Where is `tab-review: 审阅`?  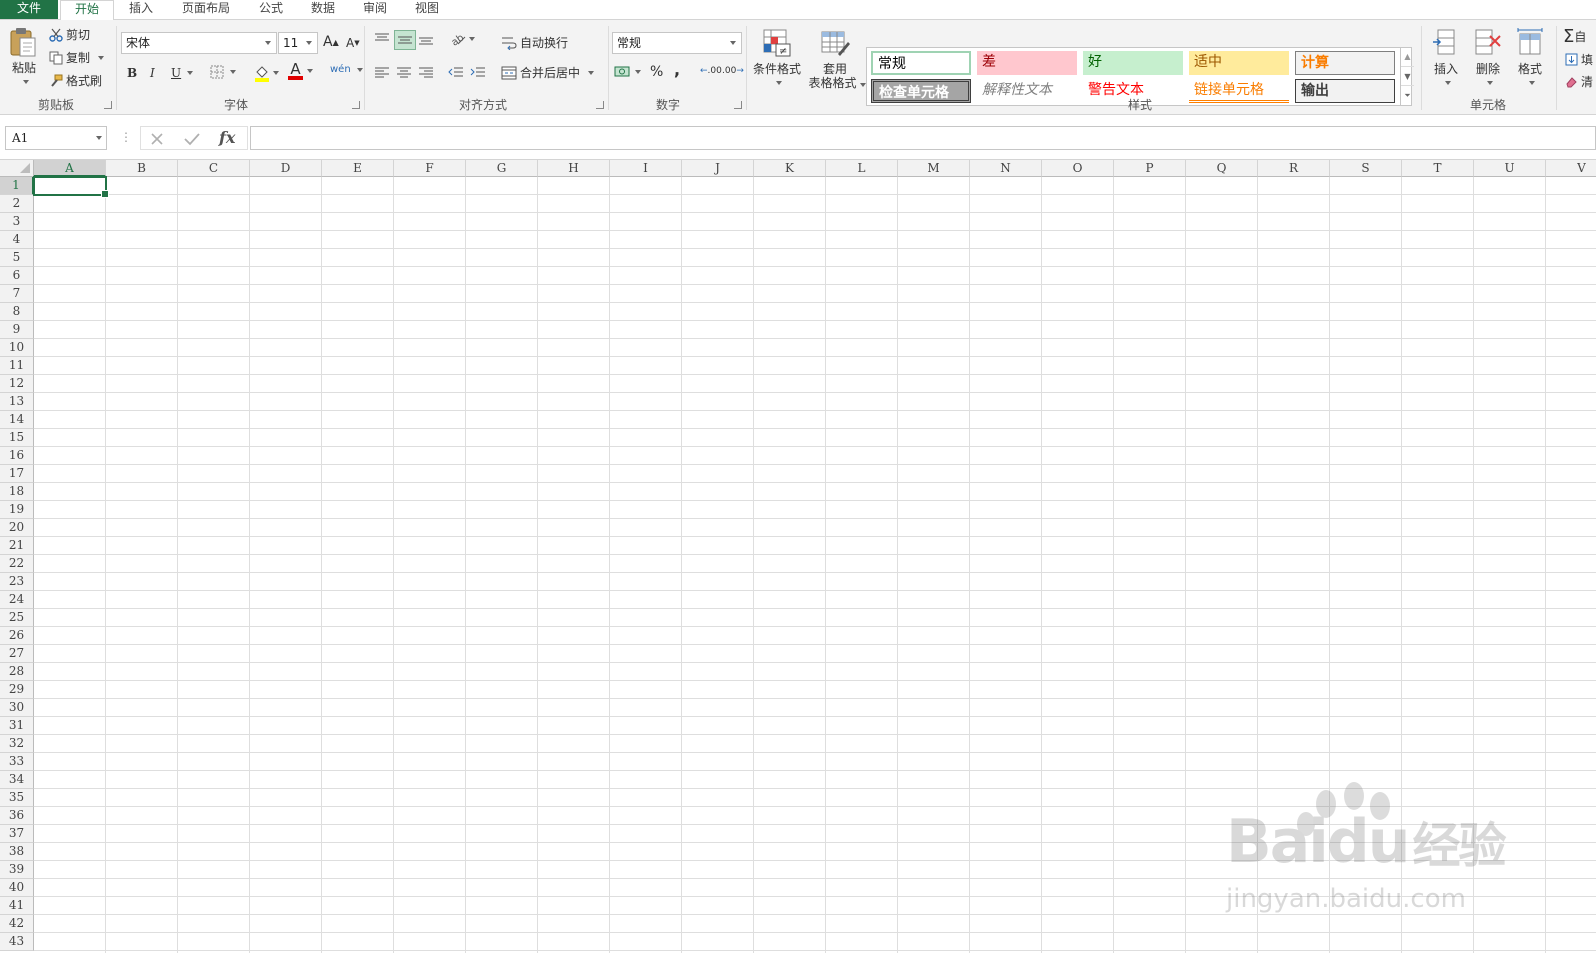 tab-review: 审阅 is located at coordinates (375, 9).